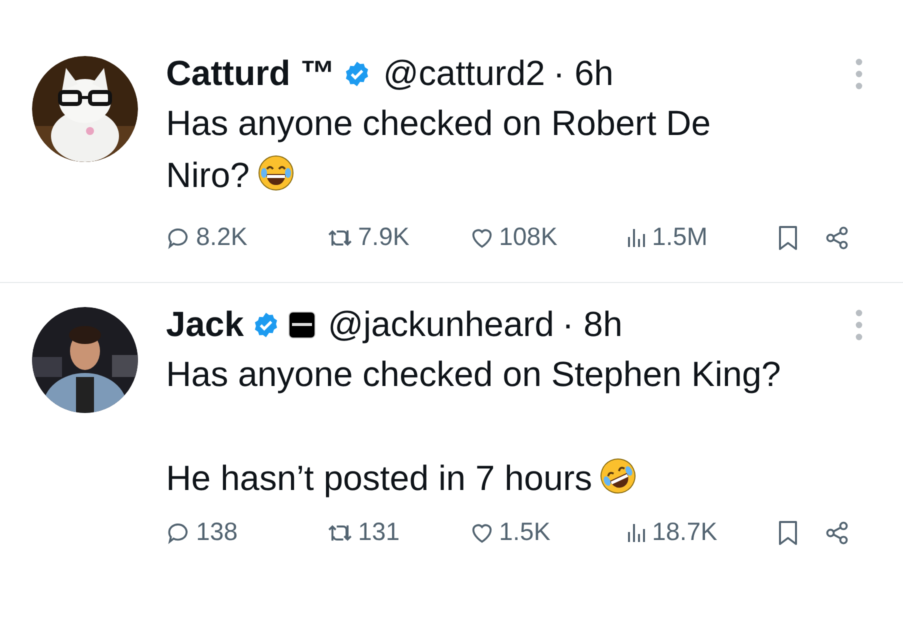 This screenshot has height=620, width=903. What do you see at coordinates (477, 479) in the screenshot?
I see `post-text: He hasn’t posted in 7 hours` at bounding box center [477, 479].